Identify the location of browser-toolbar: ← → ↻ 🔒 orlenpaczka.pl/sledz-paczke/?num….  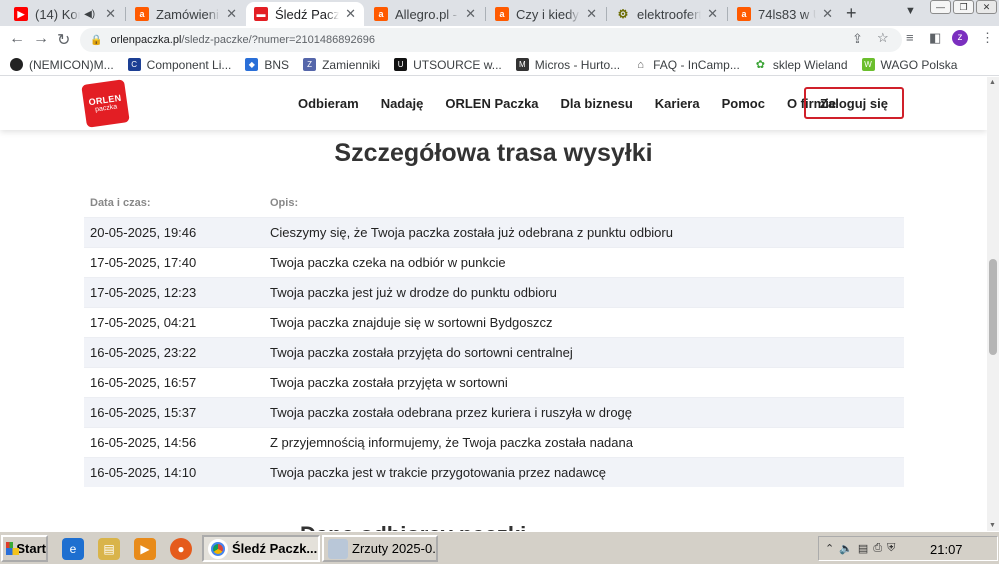
(499, 40).